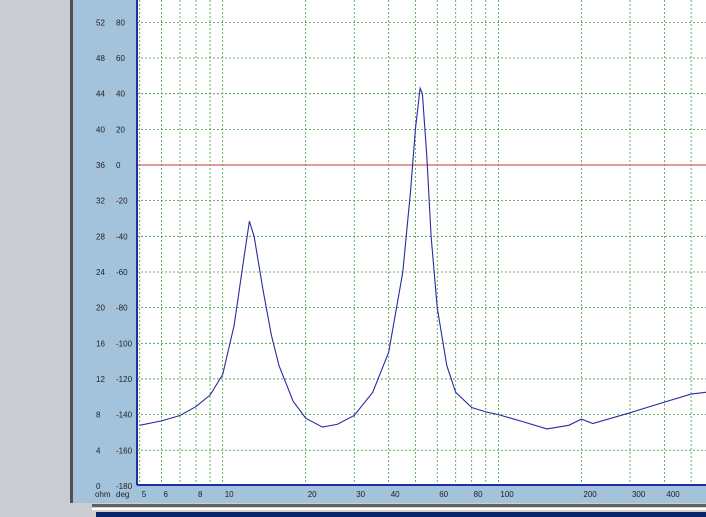 This screenshot has width=706, height=517. I want to click on ohm-tick-label: 40, so click(100, 129).